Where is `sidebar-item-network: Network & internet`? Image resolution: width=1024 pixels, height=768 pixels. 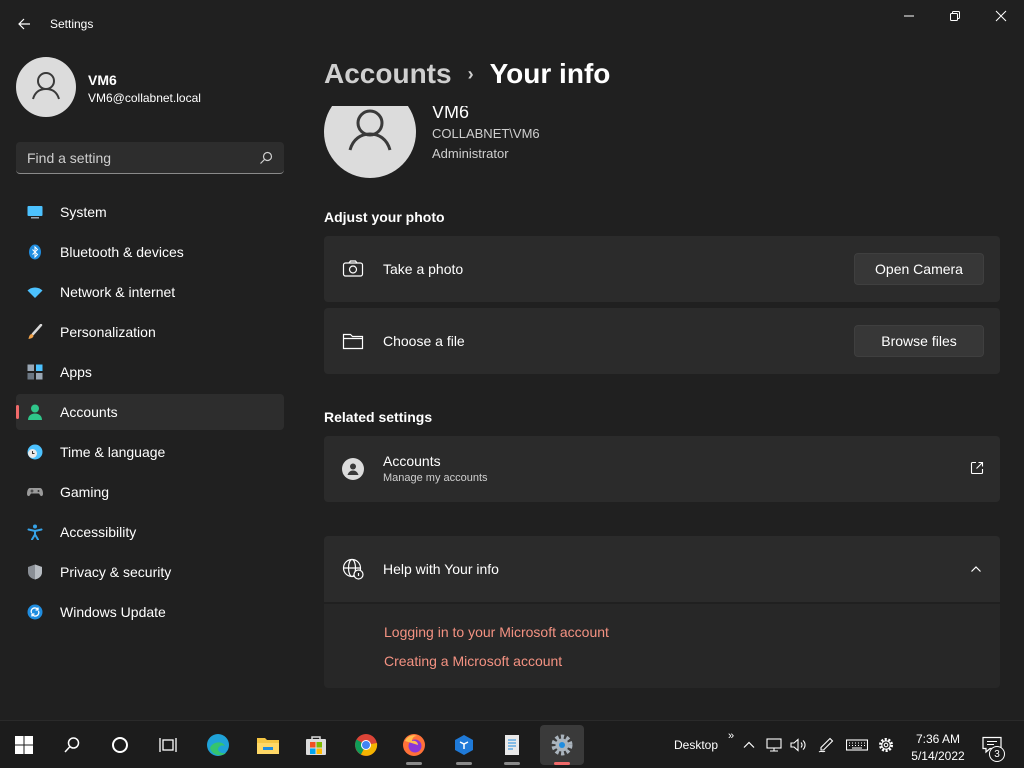 sidebar-item-network: Network & internet is located at coordinates (150, 292).